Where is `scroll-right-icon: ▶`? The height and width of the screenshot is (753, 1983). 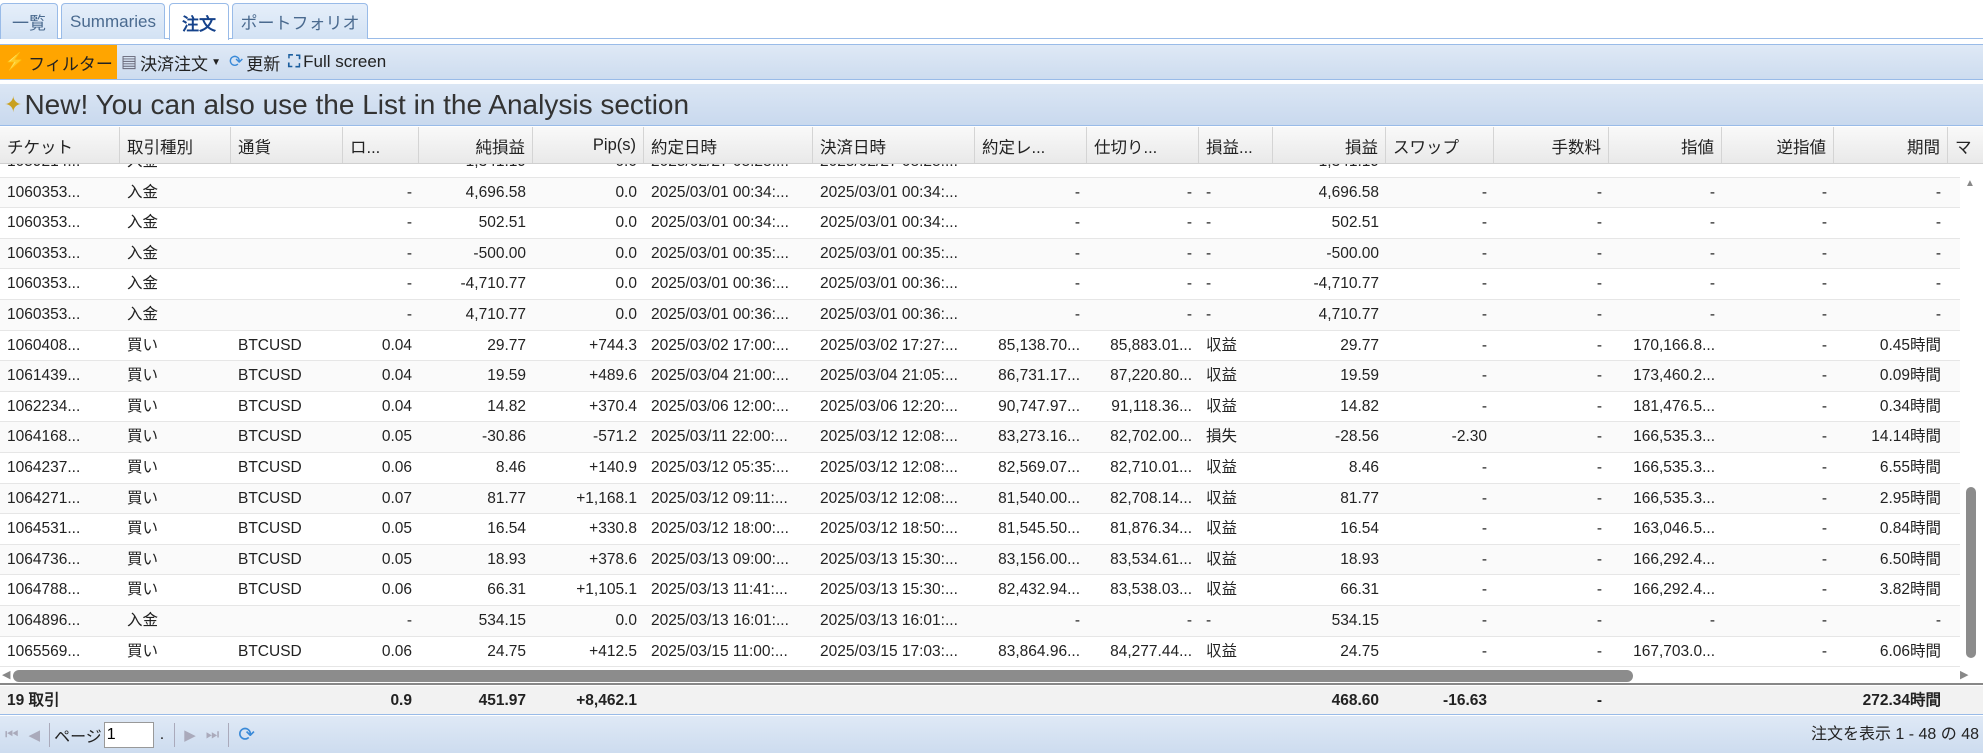
scroll-right-icon: ▶ is located at coordinates (1964, 674).